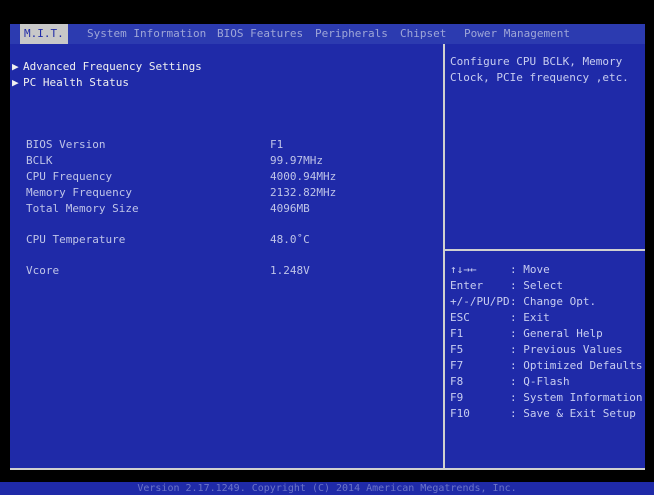 The height and width of the screenshot is (495, 654). Describe the element at coordinates (112, 66) in the screenshot. I see `menu-item-label: Advanced Frequency Settings` at that location.